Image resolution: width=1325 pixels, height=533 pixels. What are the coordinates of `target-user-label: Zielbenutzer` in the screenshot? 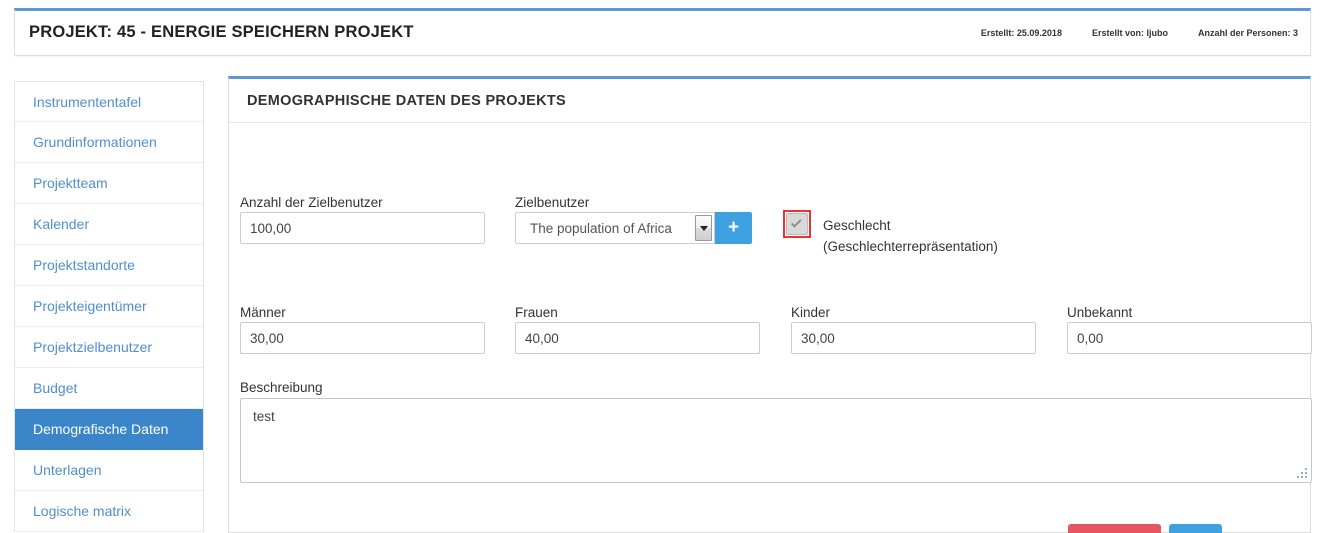 It's located at (552, 202).